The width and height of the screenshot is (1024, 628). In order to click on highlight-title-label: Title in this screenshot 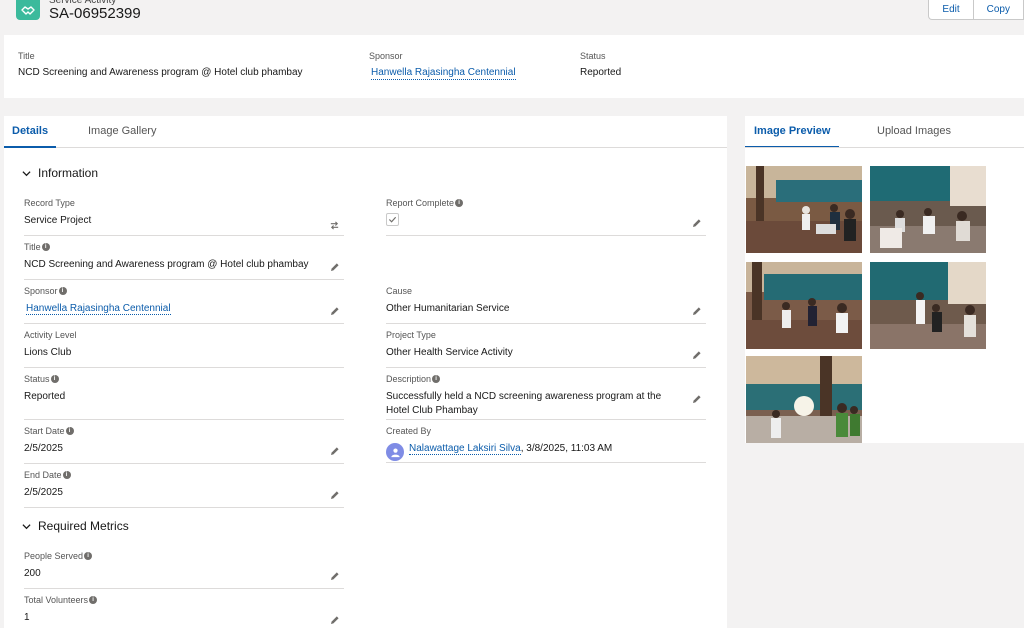, I will do `click(26, 56)`.